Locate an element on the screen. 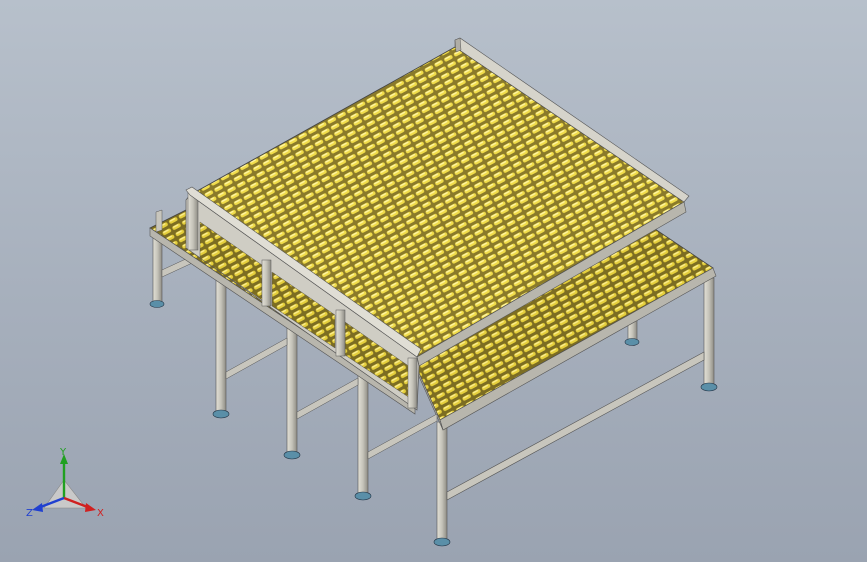 Image resolution: width=867 pixels, height=562 pixels. z-axis-arrow-icon is located at coordinates (37, 507).